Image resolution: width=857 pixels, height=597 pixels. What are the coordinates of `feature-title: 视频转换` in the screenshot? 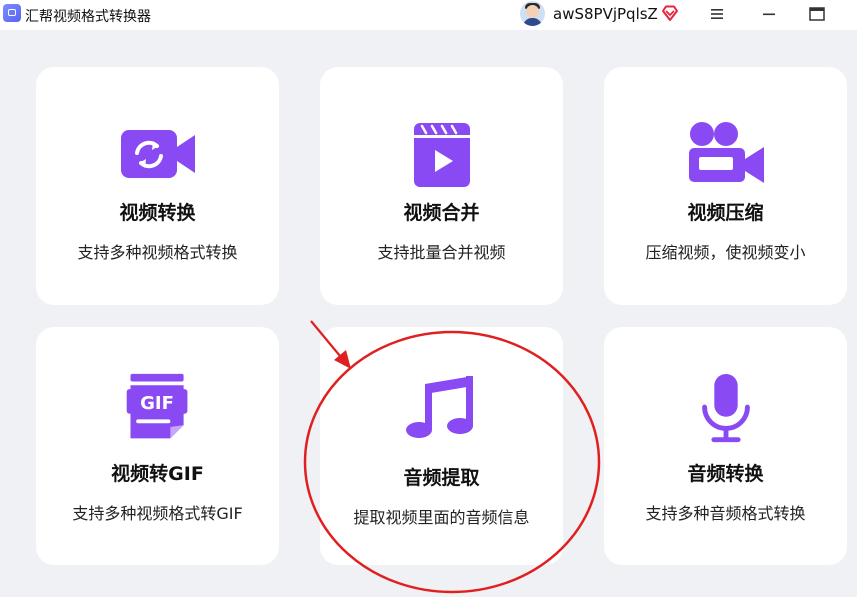 It's located at (157, 213).